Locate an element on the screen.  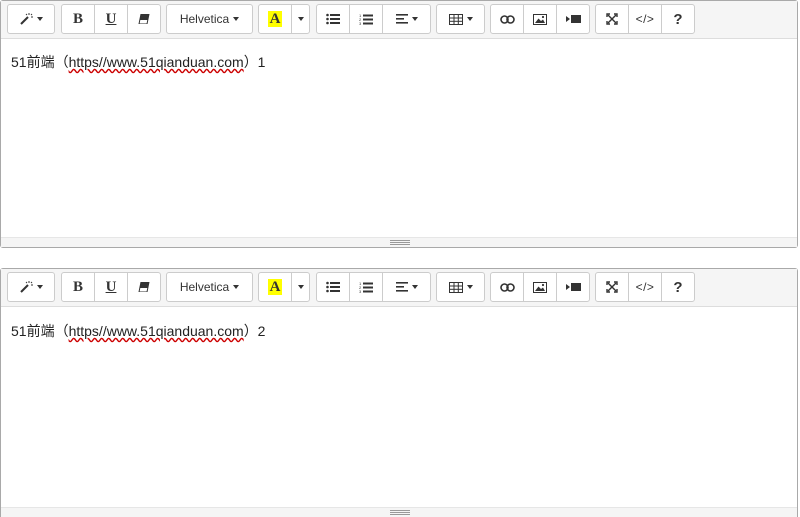
codeview-icon: </> is located at coordinates (645, 19).